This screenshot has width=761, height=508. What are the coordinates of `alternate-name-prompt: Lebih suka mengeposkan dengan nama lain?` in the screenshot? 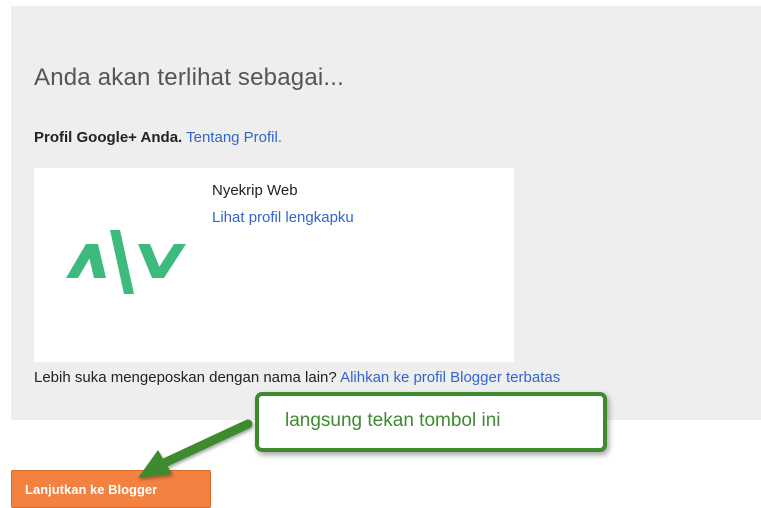 It's located at (185, 377).